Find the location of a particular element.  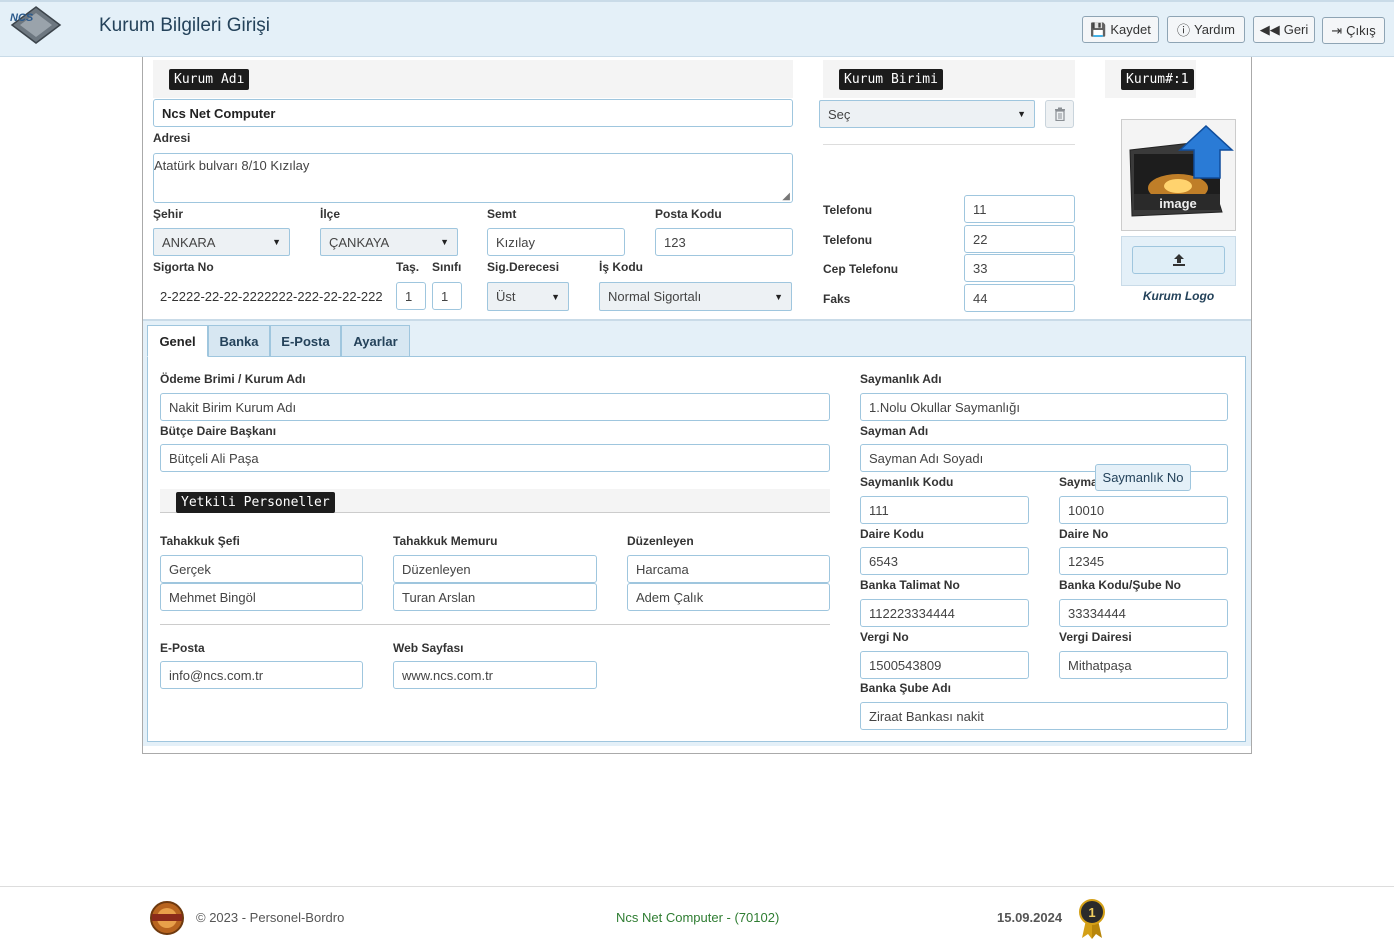

save-button: 💾 Kaydet is located at coordinates (1120, 29).